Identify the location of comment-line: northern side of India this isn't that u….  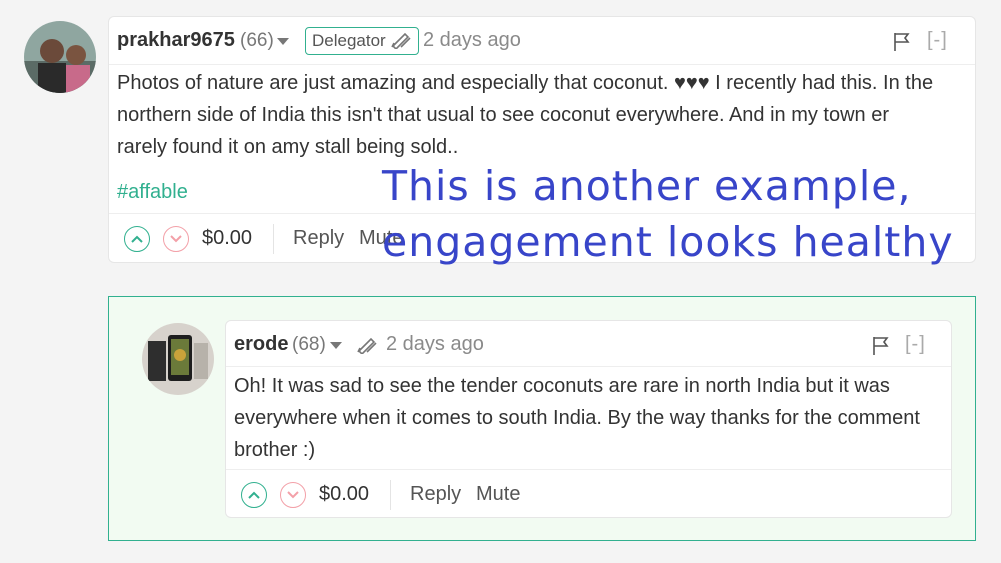
(503, 115).